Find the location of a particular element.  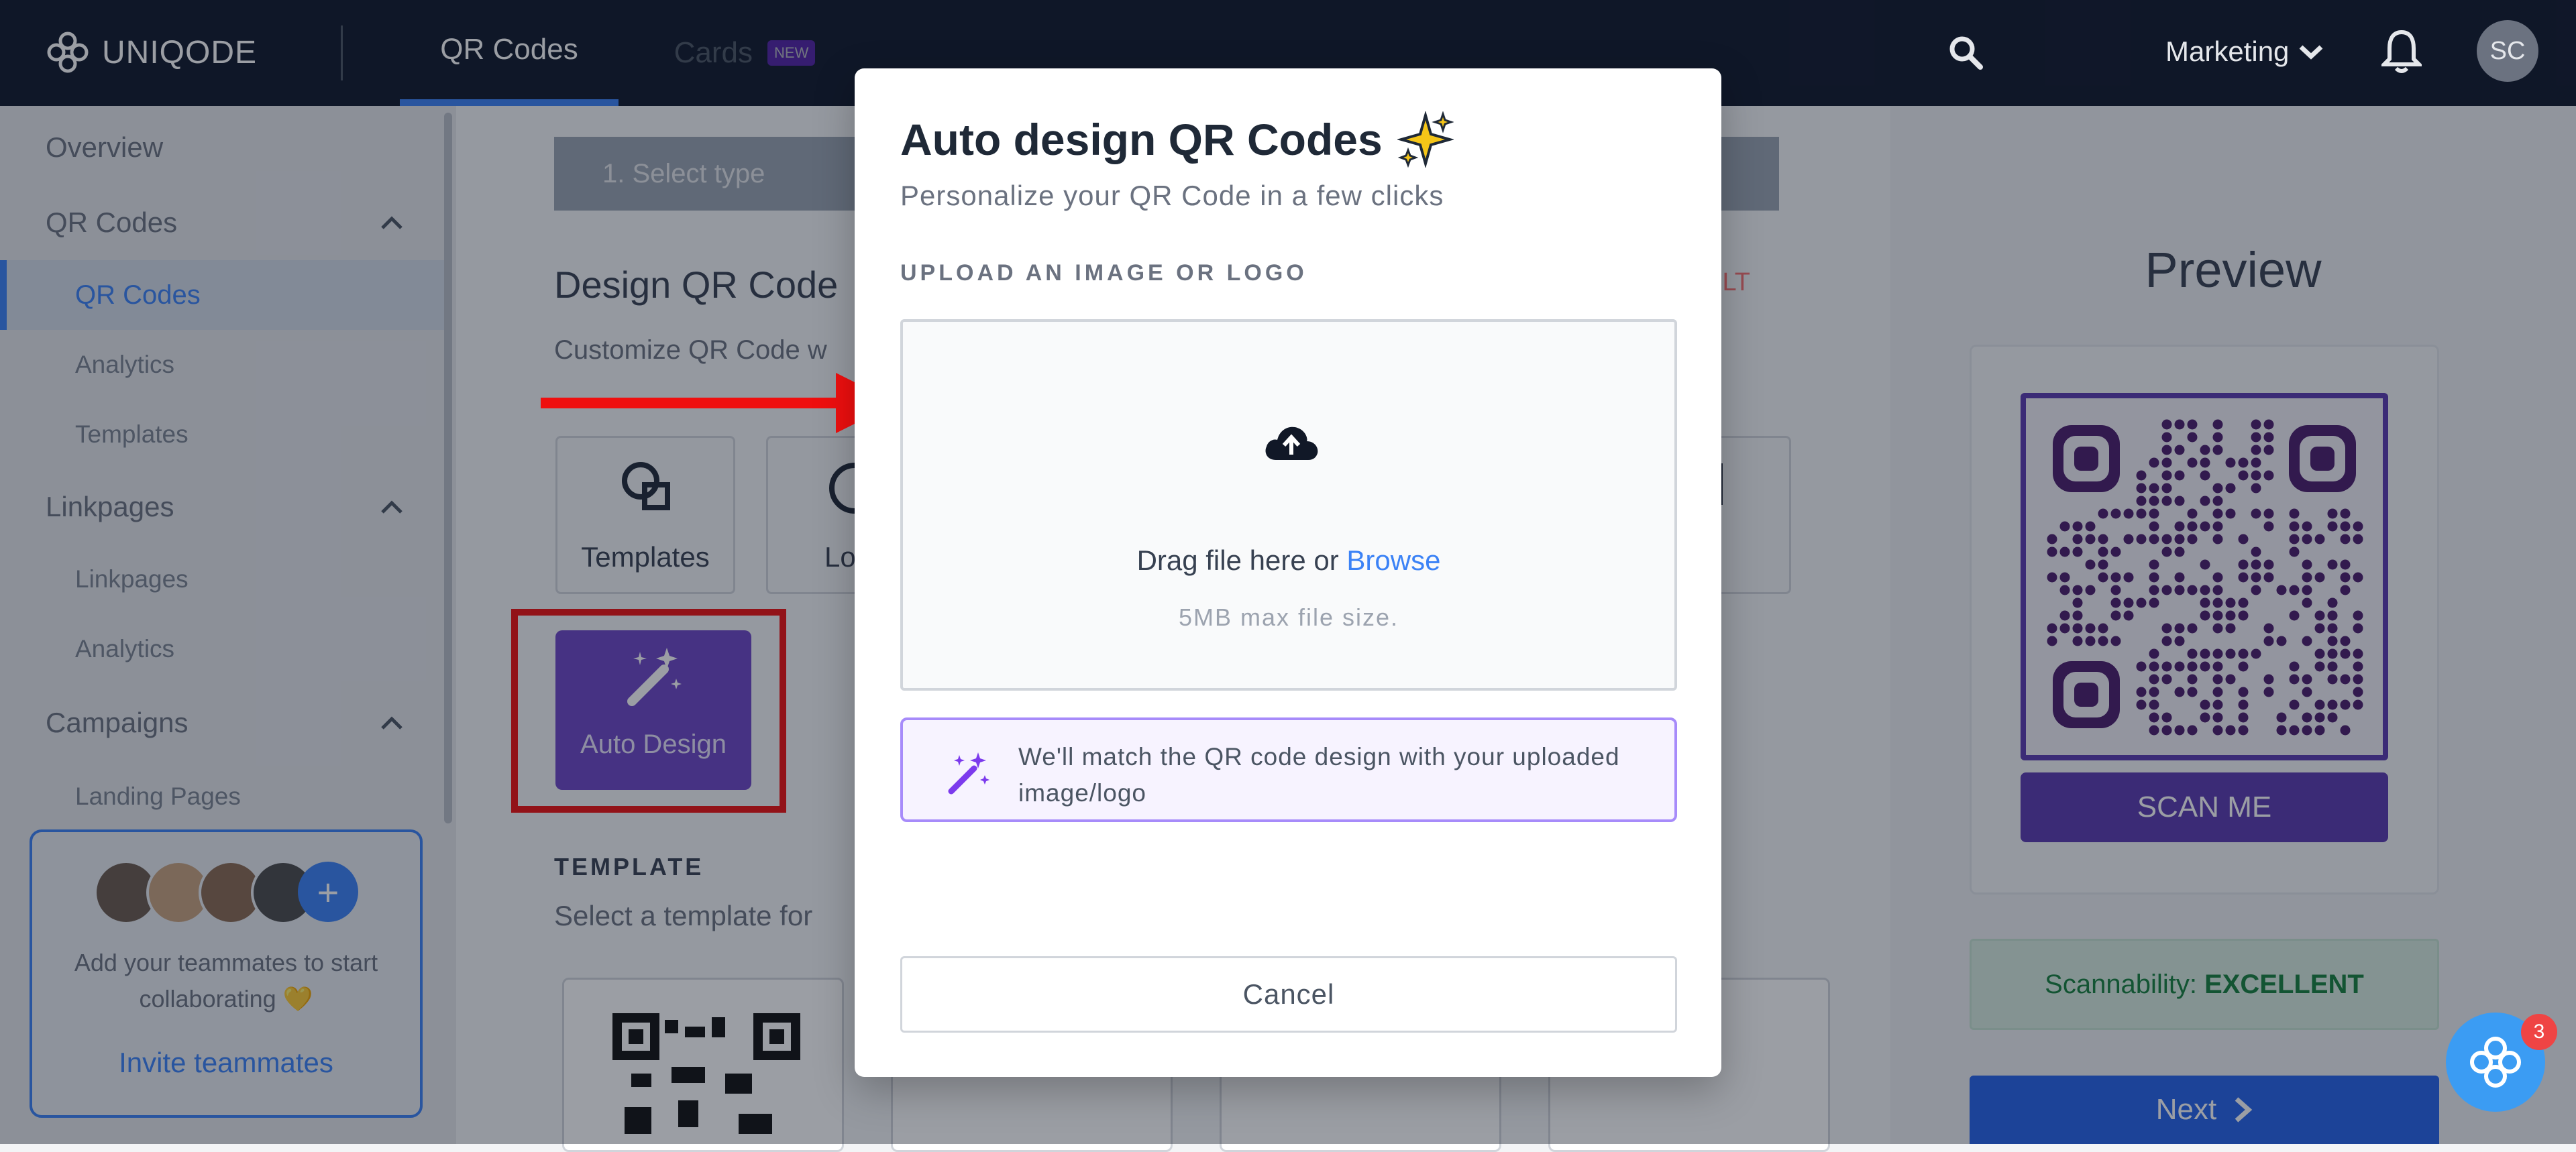

bell-icon is located at coordinates (2401, 51).